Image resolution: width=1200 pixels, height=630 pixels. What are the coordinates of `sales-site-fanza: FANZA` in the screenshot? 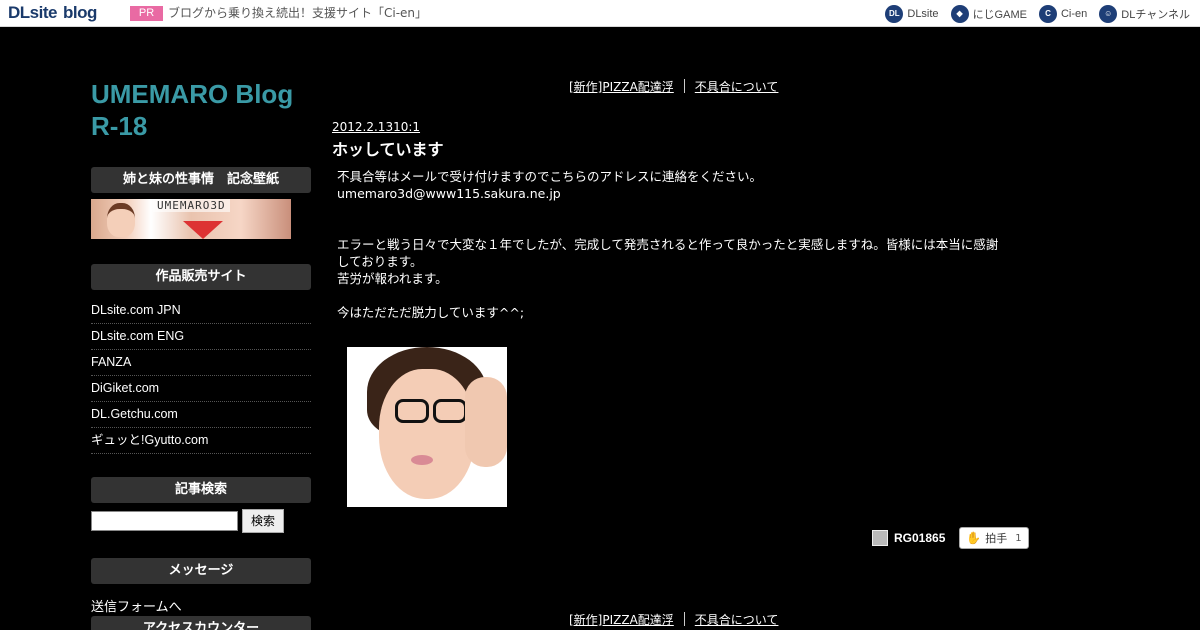 It's located at (201, 363).